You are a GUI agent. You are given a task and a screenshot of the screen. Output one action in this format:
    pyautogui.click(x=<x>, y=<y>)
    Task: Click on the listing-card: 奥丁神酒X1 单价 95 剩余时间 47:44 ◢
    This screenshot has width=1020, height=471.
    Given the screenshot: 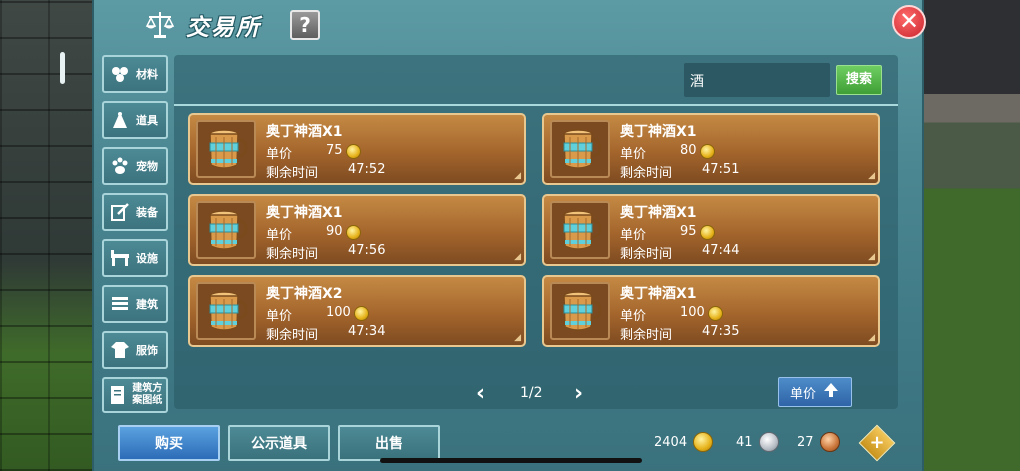 What is the action you would take?
    pyautogui.click(x=711, y=230)
    